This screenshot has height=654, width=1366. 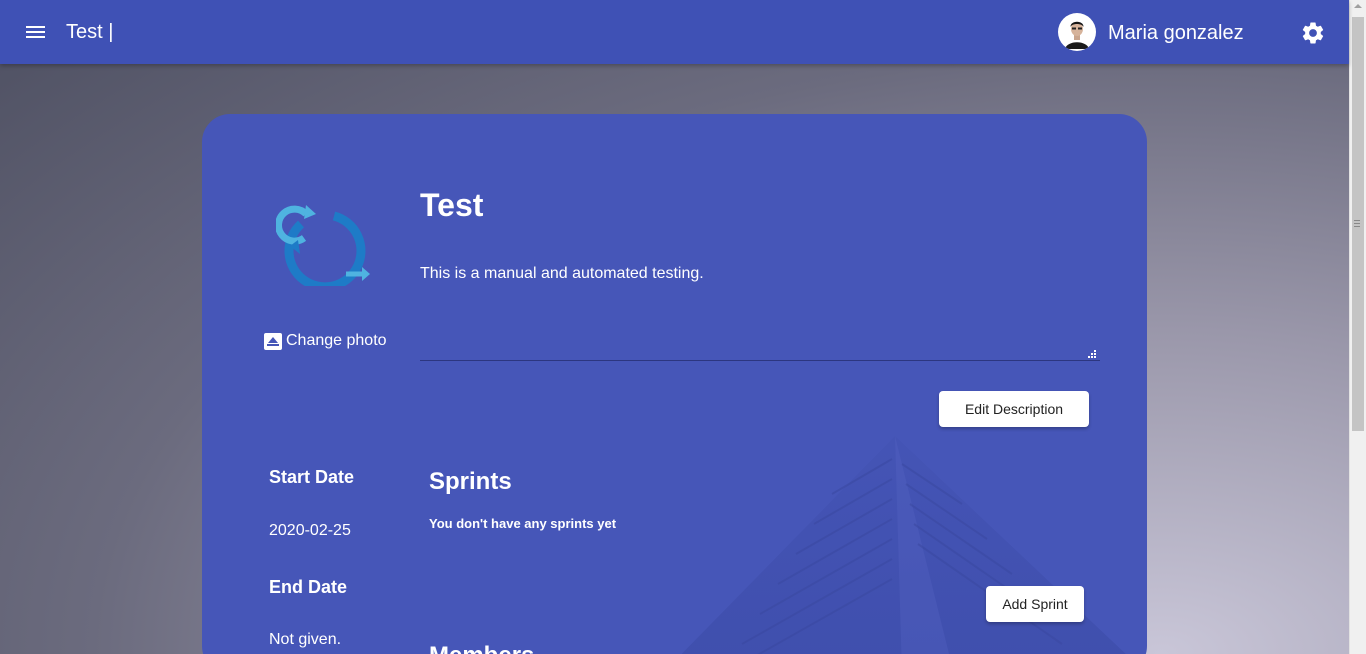 What do you see at coordinates (1014, 409) in the screenshot?
I see `edit-description-button: Edit Description` at bounding box center [1014, 409].